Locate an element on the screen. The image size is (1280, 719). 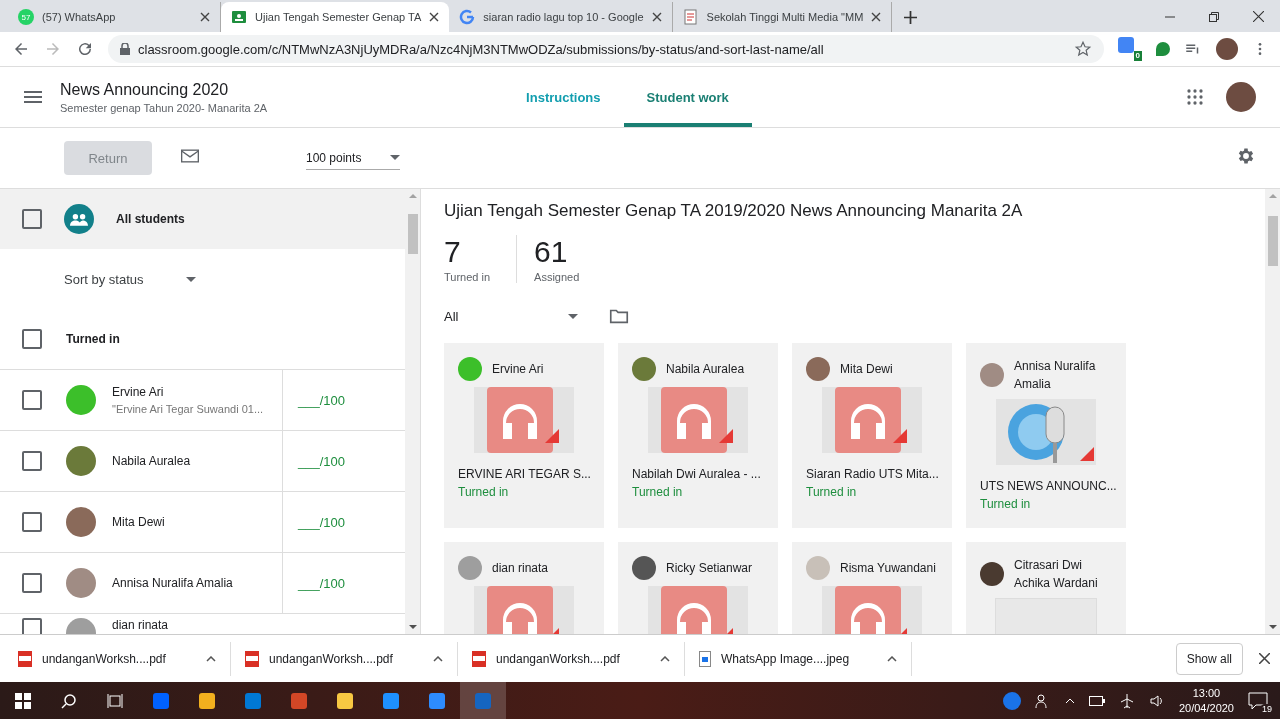
points-dropdown: 100 points is located at coordinates (353, 158).